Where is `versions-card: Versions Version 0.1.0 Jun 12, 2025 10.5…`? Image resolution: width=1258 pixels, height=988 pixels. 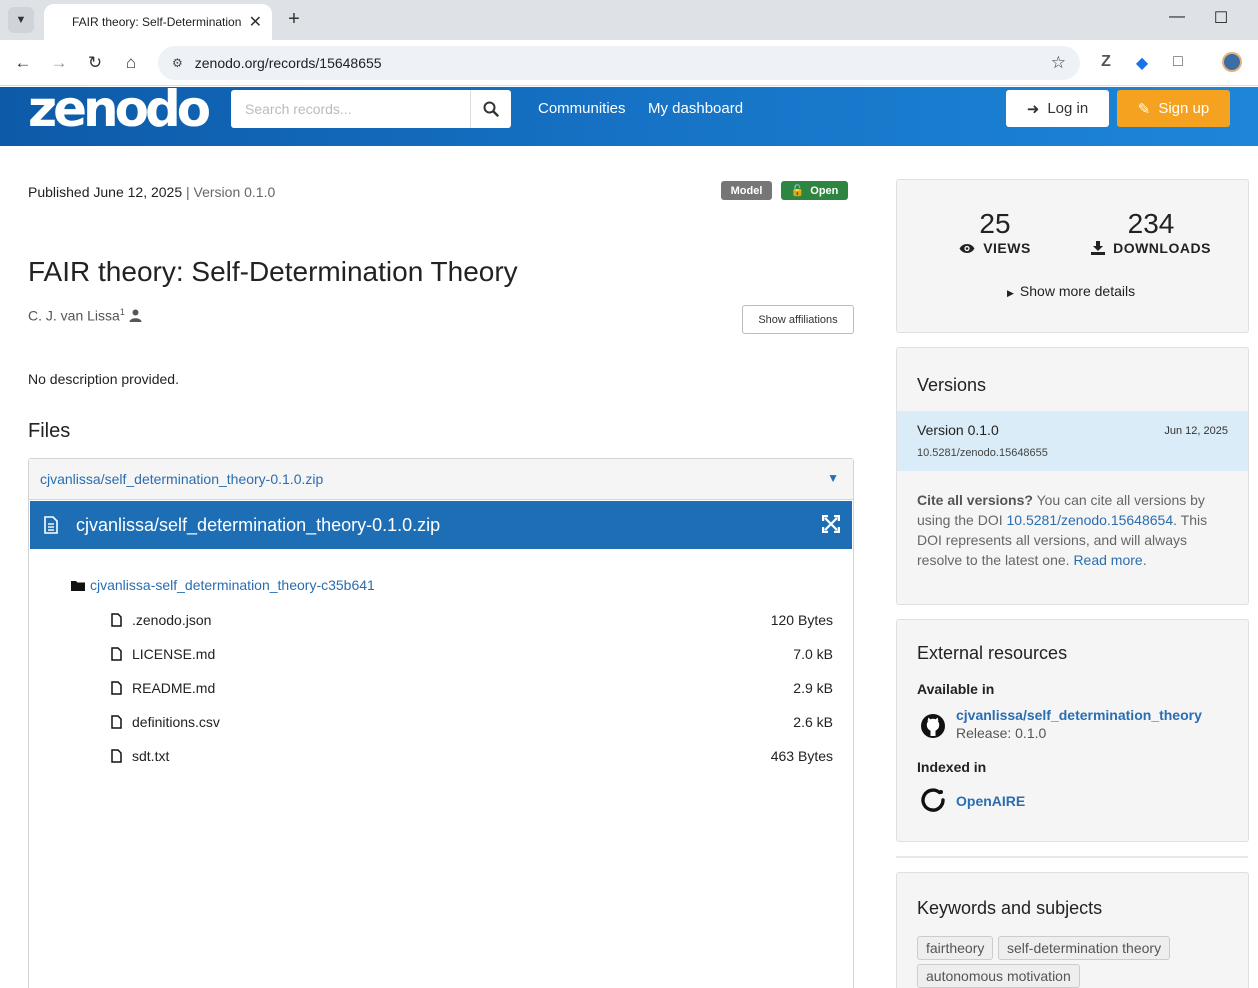
versions-card: Versions Version 0.1.0 Jun 12, 2025 10.5… is located at coordinates (1072, 476).